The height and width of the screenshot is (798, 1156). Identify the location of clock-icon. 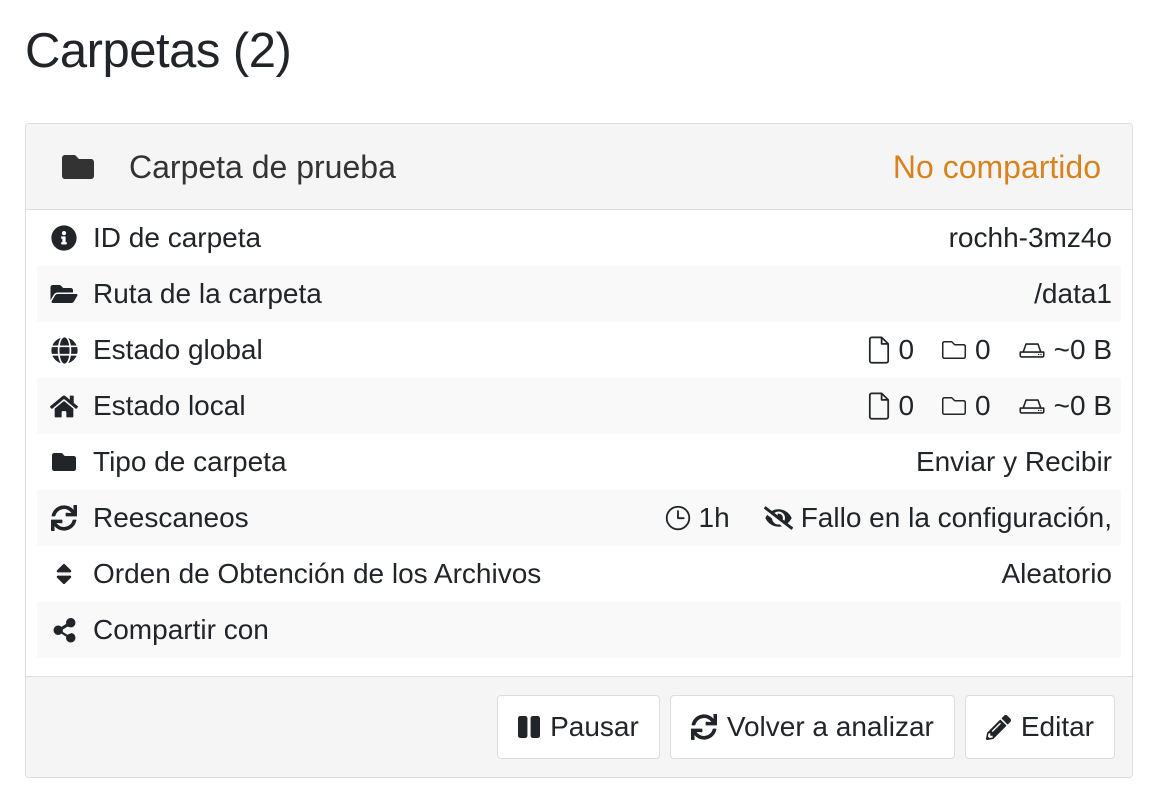
(678, 518).